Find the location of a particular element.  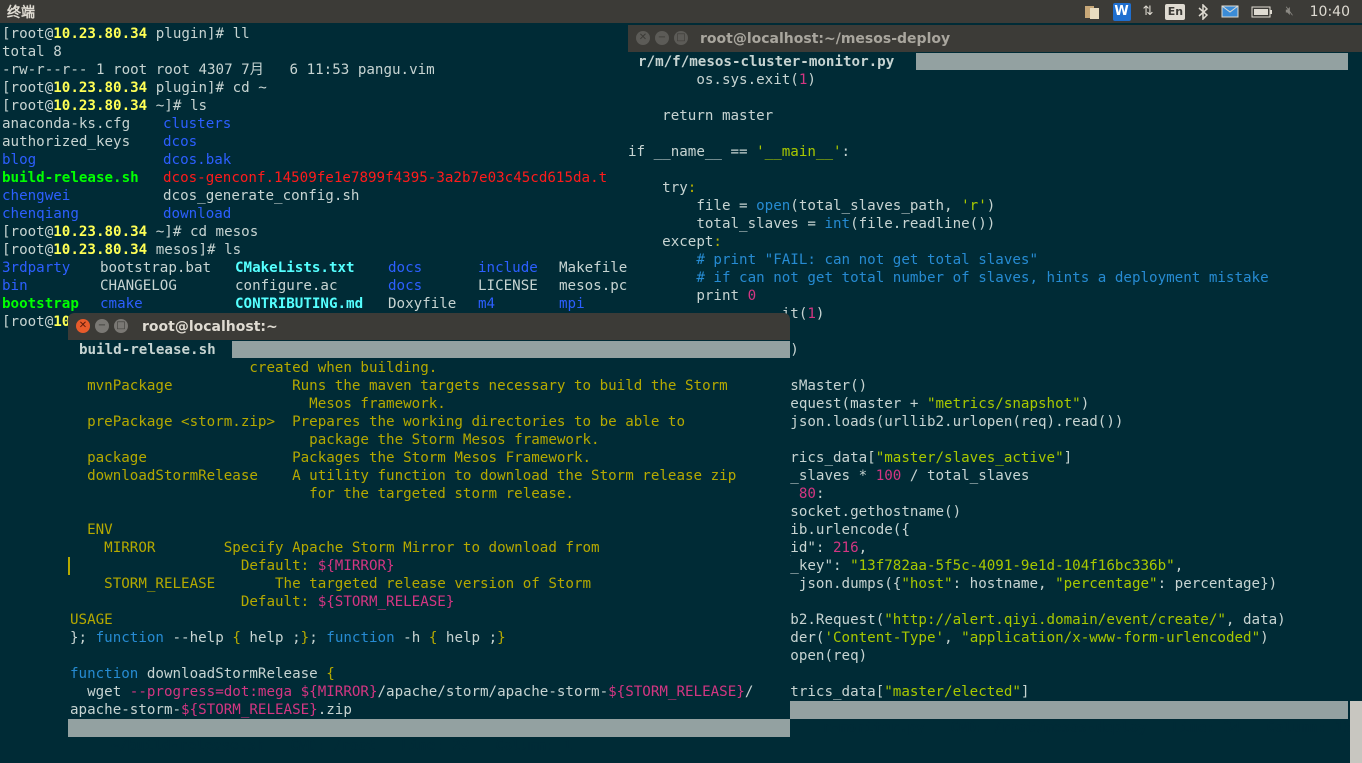

file-entry: dcos.bak is located at coordinates (197, 160).